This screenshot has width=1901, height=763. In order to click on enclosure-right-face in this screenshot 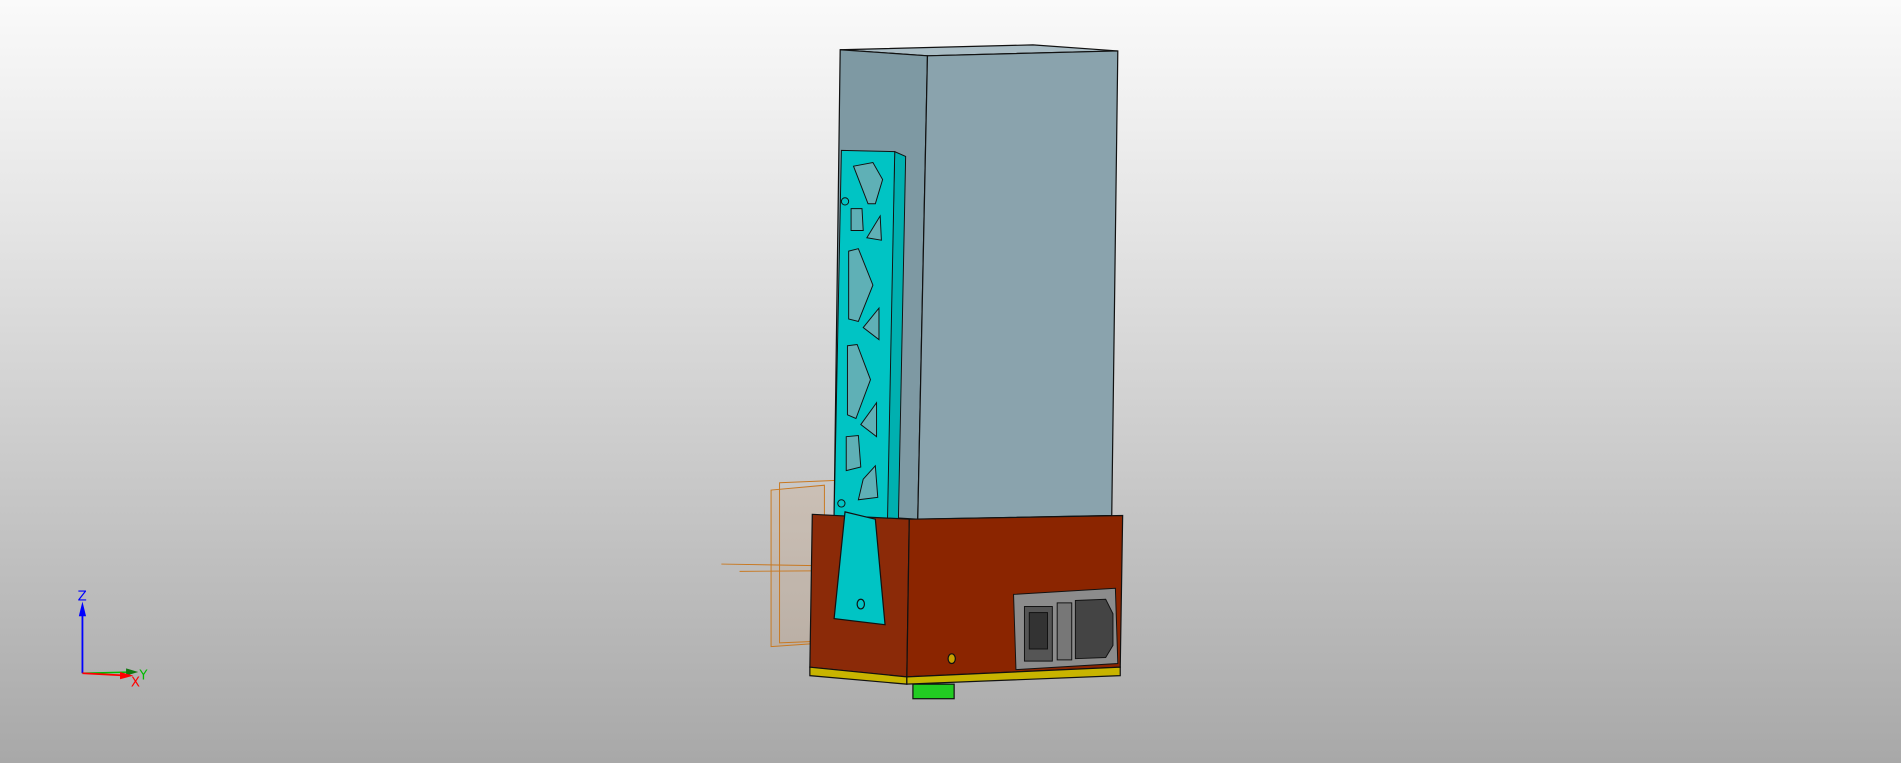, I will do `click(1018, 285)`.